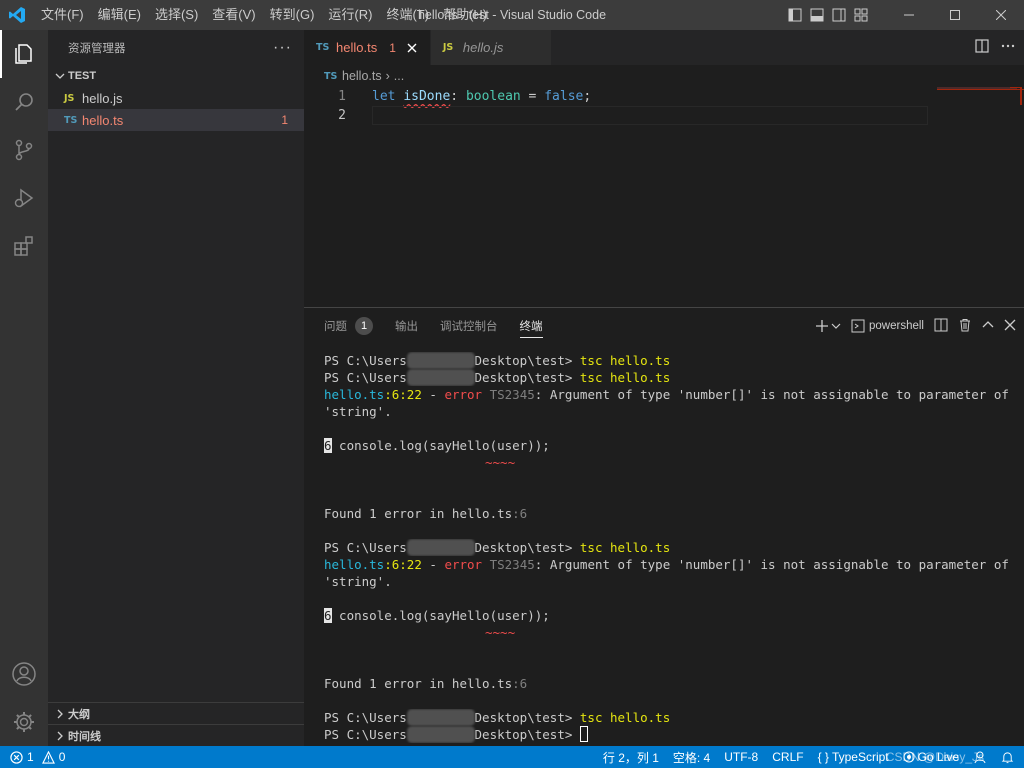  Describe the element at coordinates (24, 54) in the screenshot. I see `explorer-icon` at that location.